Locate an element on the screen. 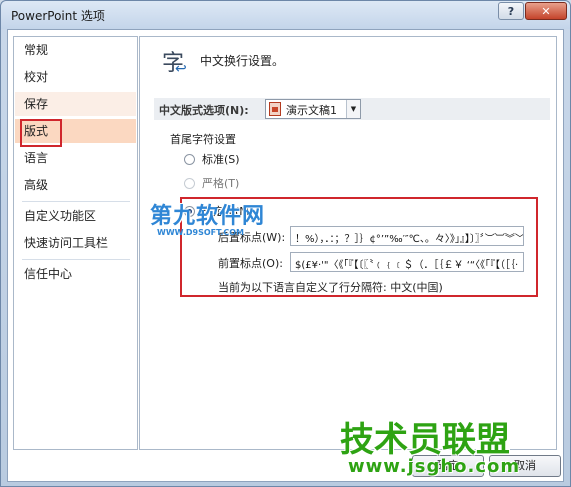  document-select: 演示文稿1 ▼ is located at coordinates (313, 109).